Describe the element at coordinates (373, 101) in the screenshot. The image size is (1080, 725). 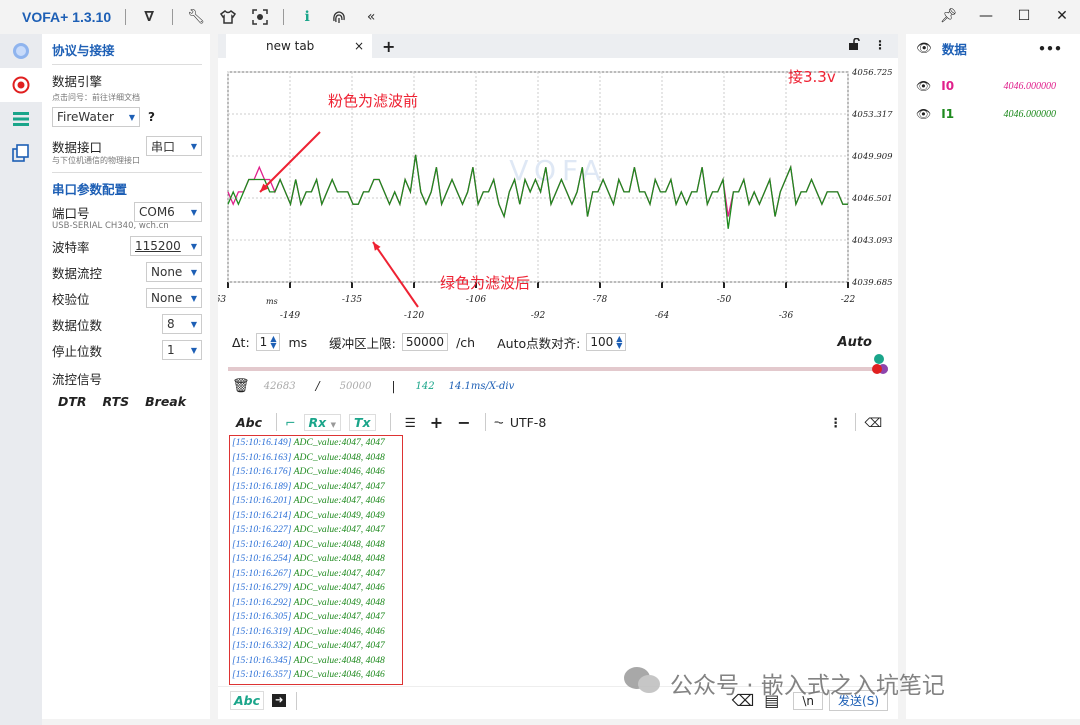
I see `annotation-pink: 粉色为滤波前` at that location.